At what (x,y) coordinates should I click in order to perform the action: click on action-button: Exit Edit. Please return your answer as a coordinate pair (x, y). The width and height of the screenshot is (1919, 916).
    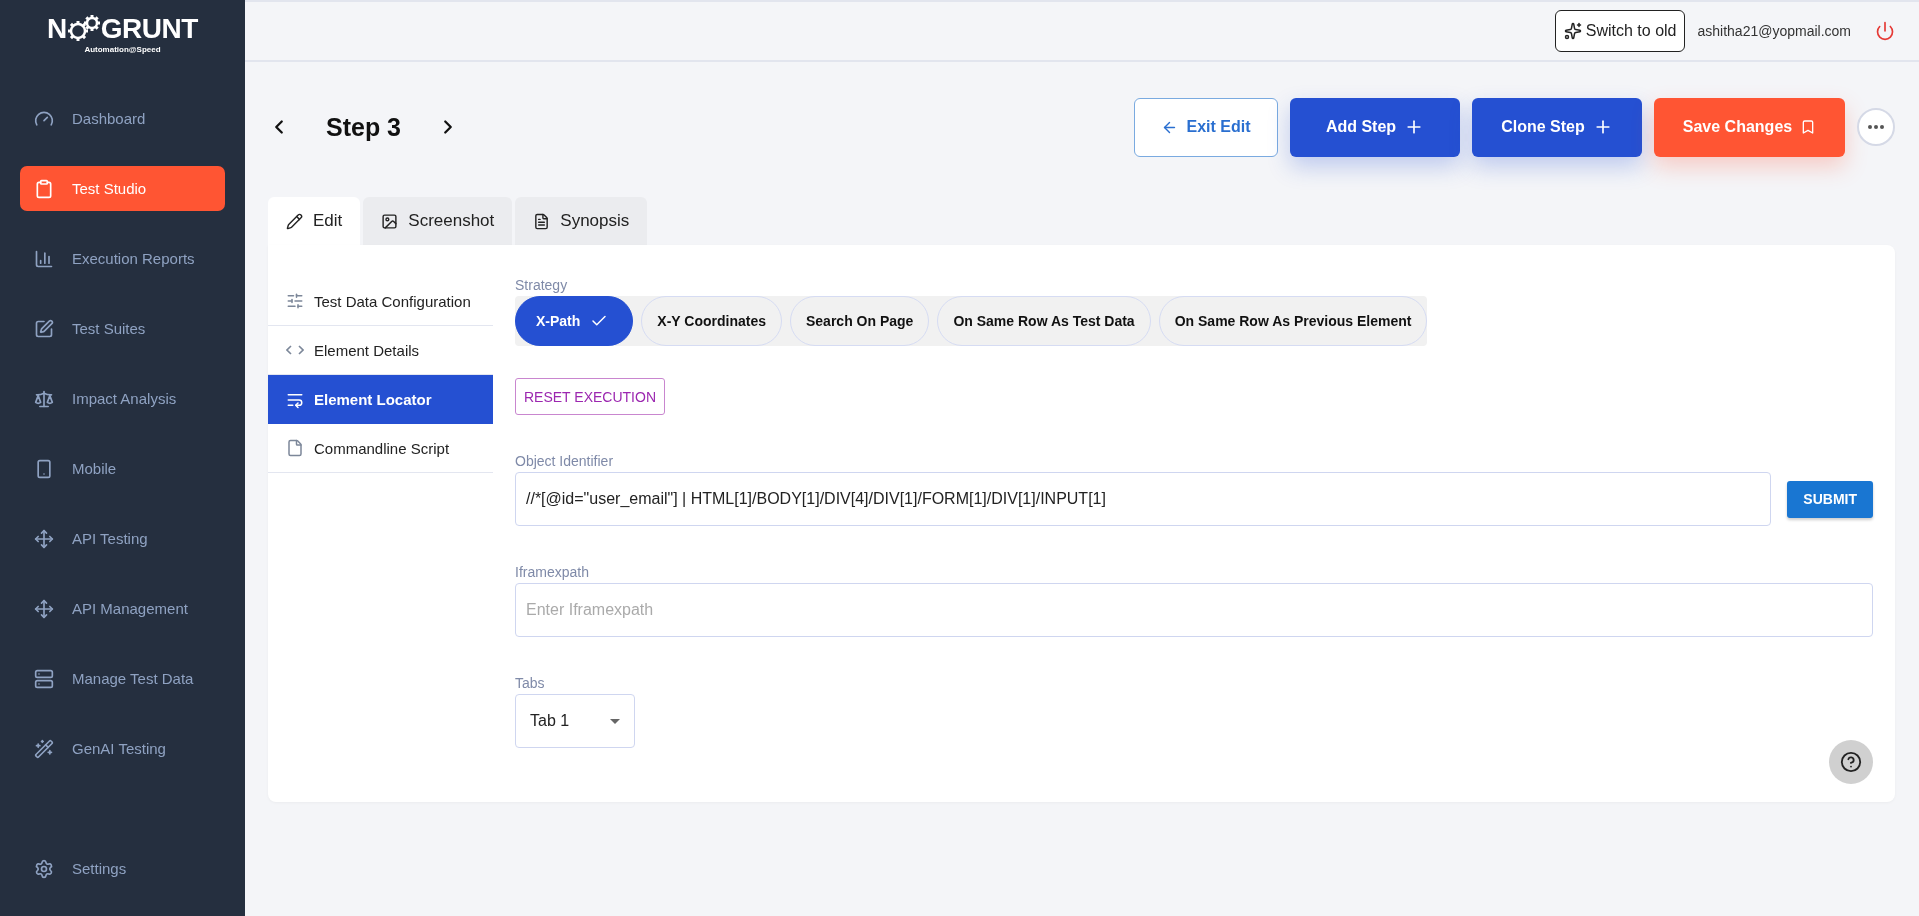
    Looking at the image, I should click on (1206, 127).